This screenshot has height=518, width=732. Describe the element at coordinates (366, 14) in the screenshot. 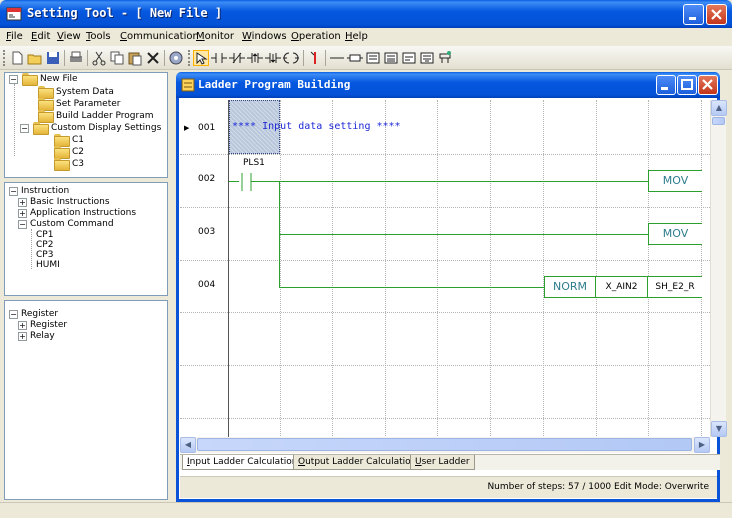

I see `app-title-bar: Setting Tool - [ New File ]` at that location.